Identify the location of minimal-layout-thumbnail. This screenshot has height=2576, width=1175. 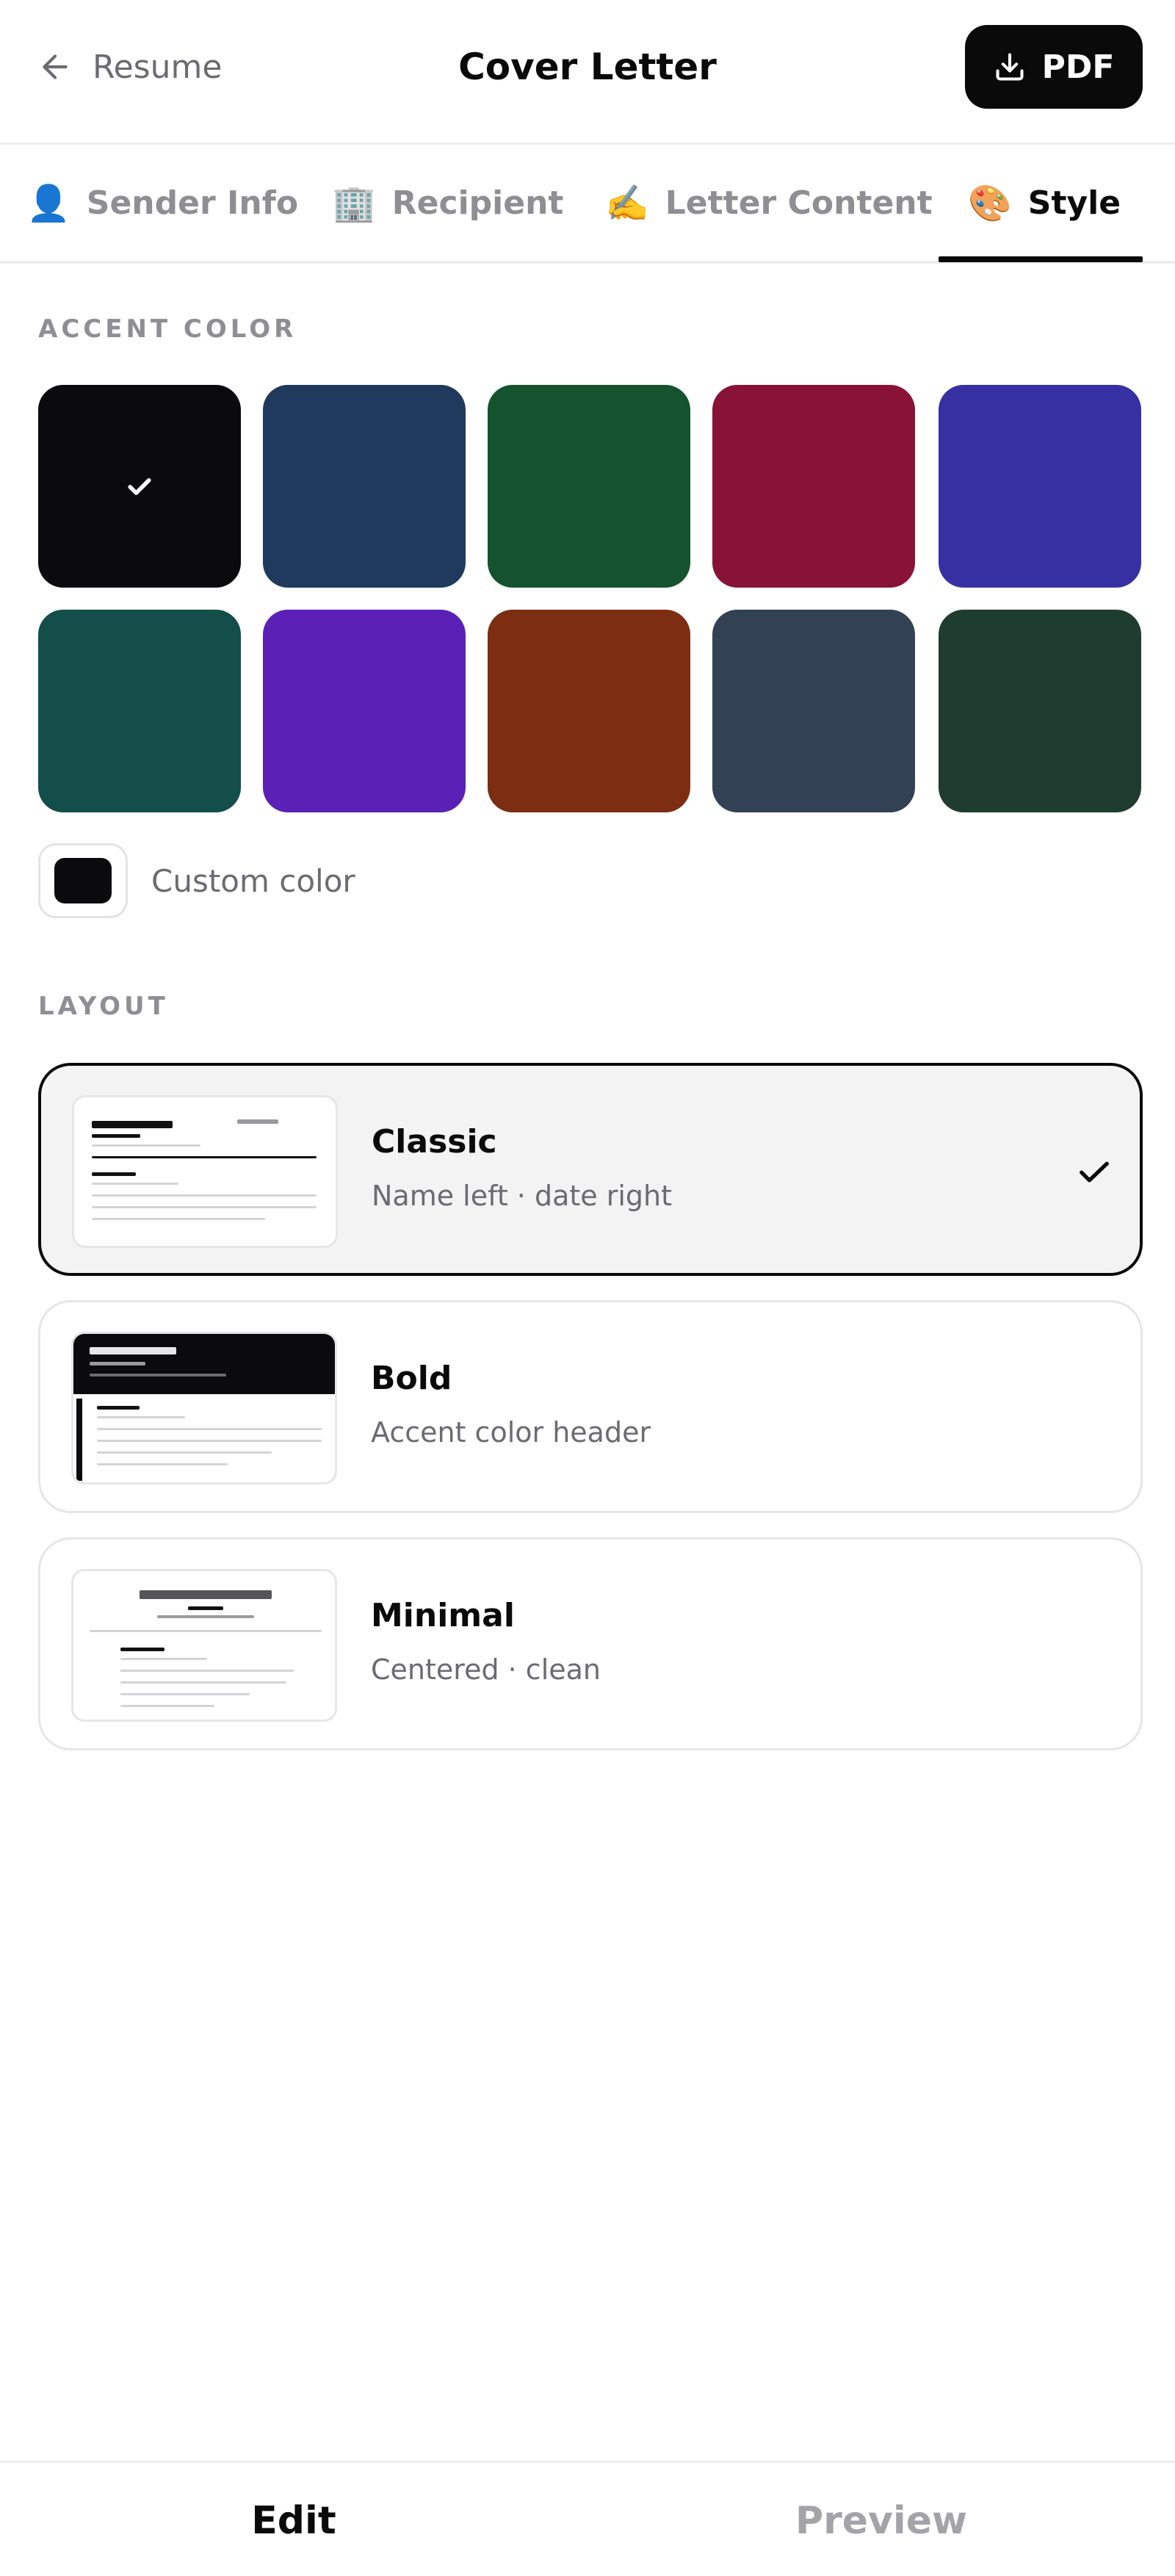
(204, 1646).